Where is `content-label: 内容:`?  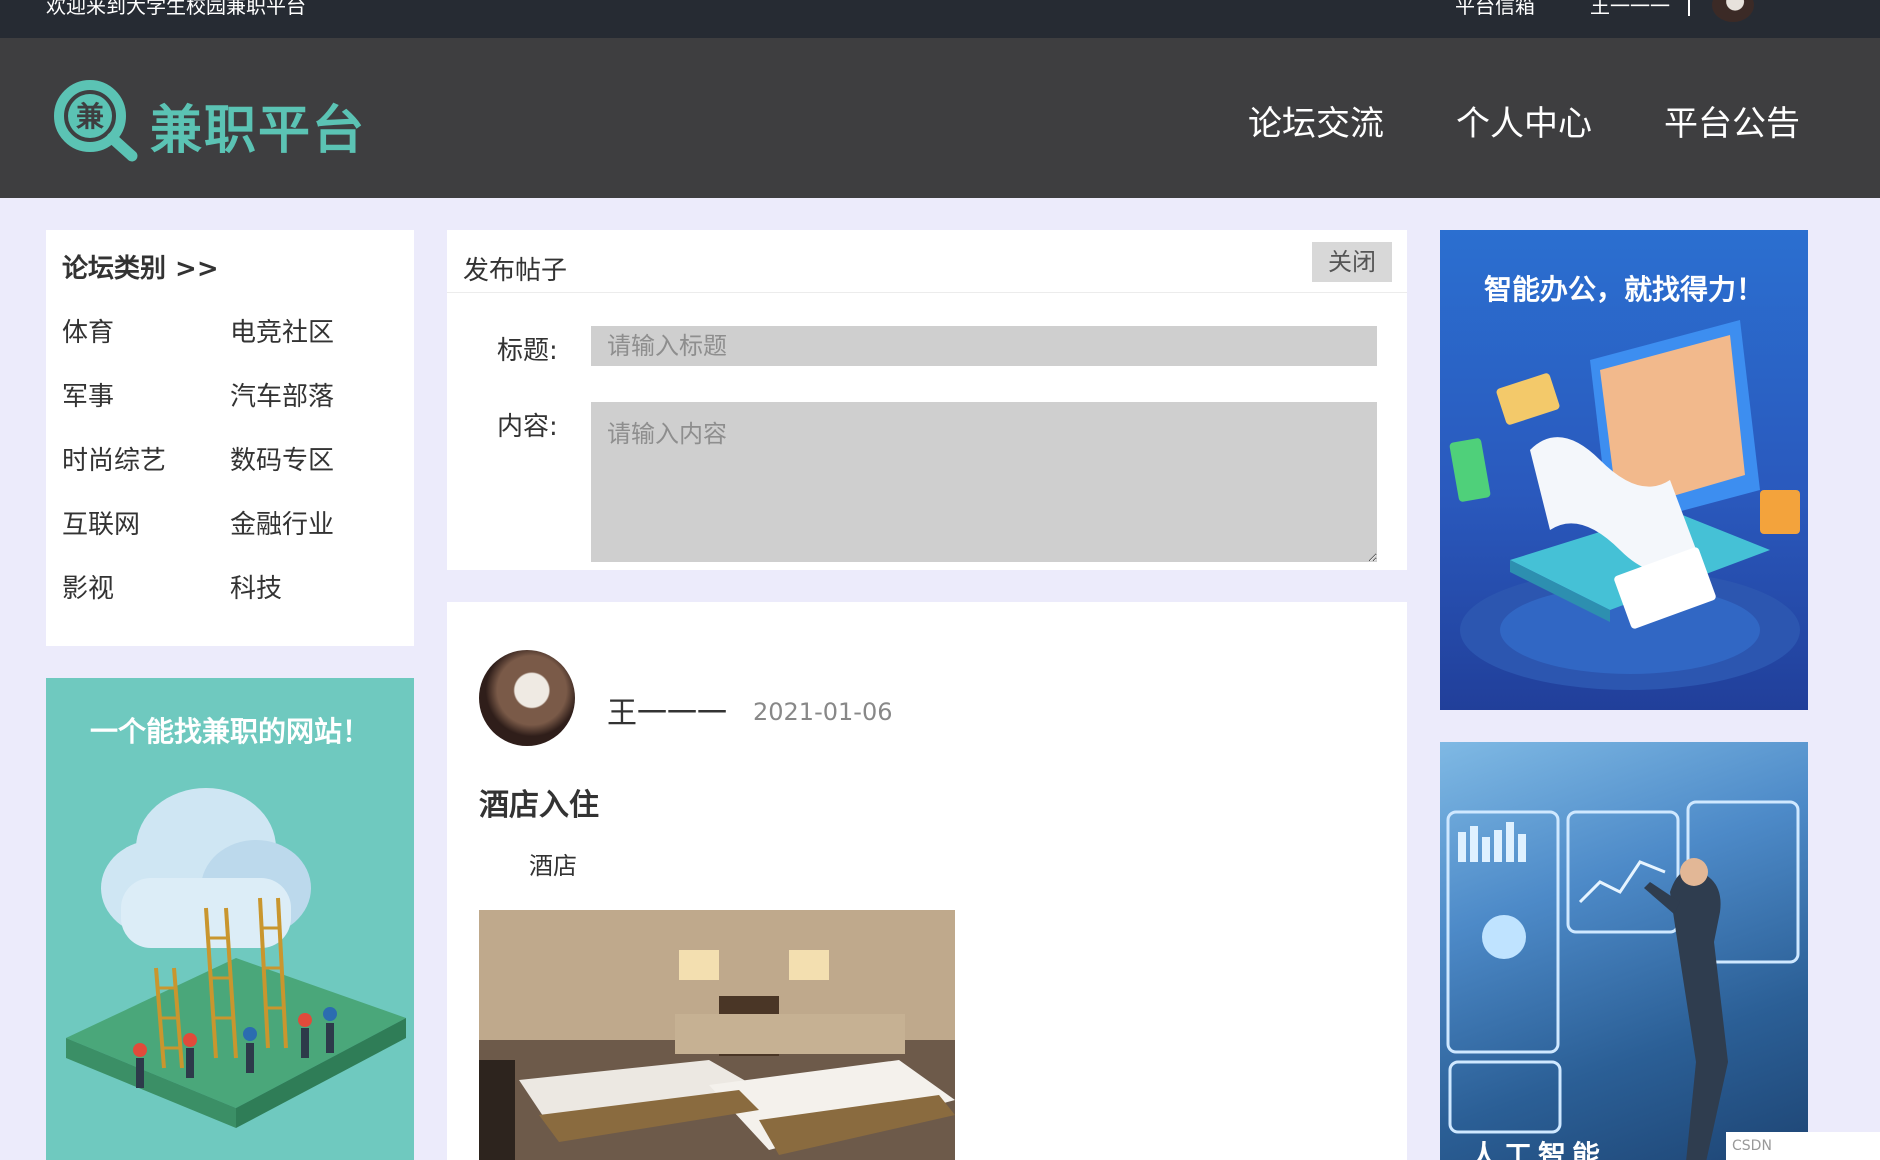
content-label: 内容: is located at coordinates (527, 427).